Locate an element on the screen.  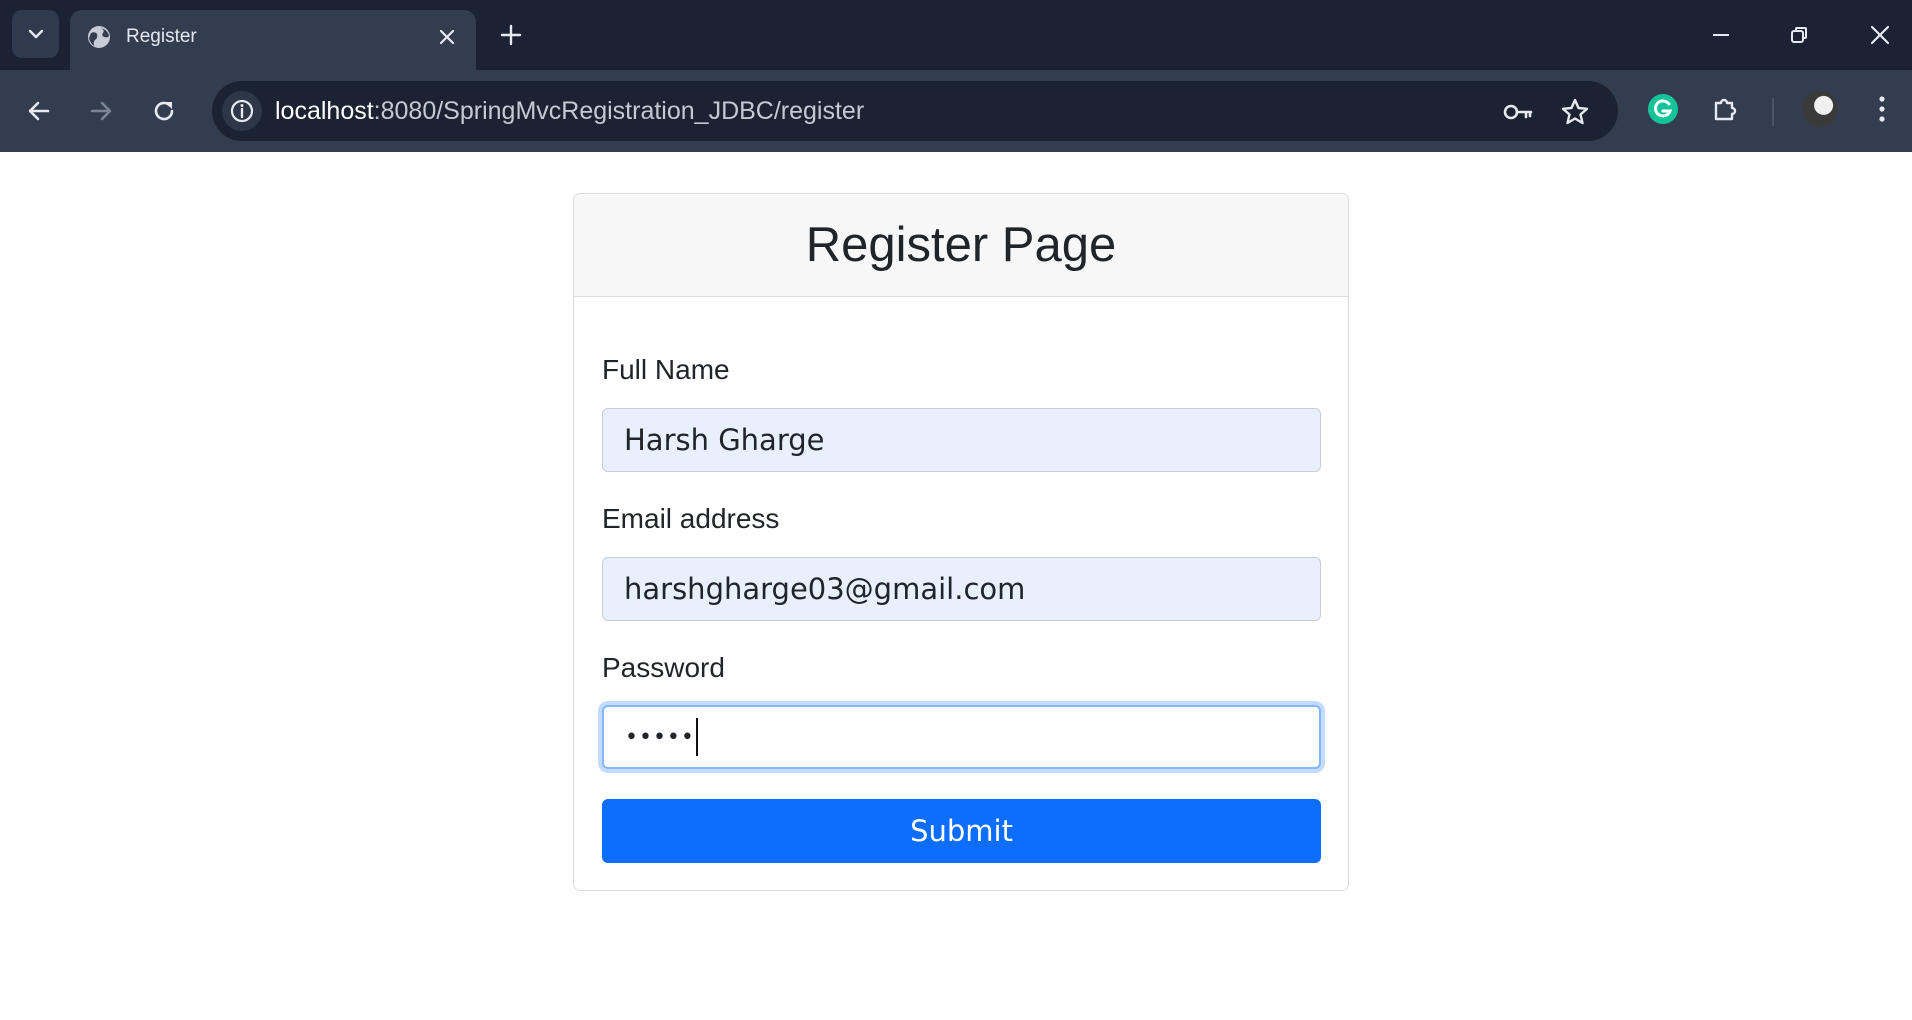
reload-icon is located at coordinates (164, 111).